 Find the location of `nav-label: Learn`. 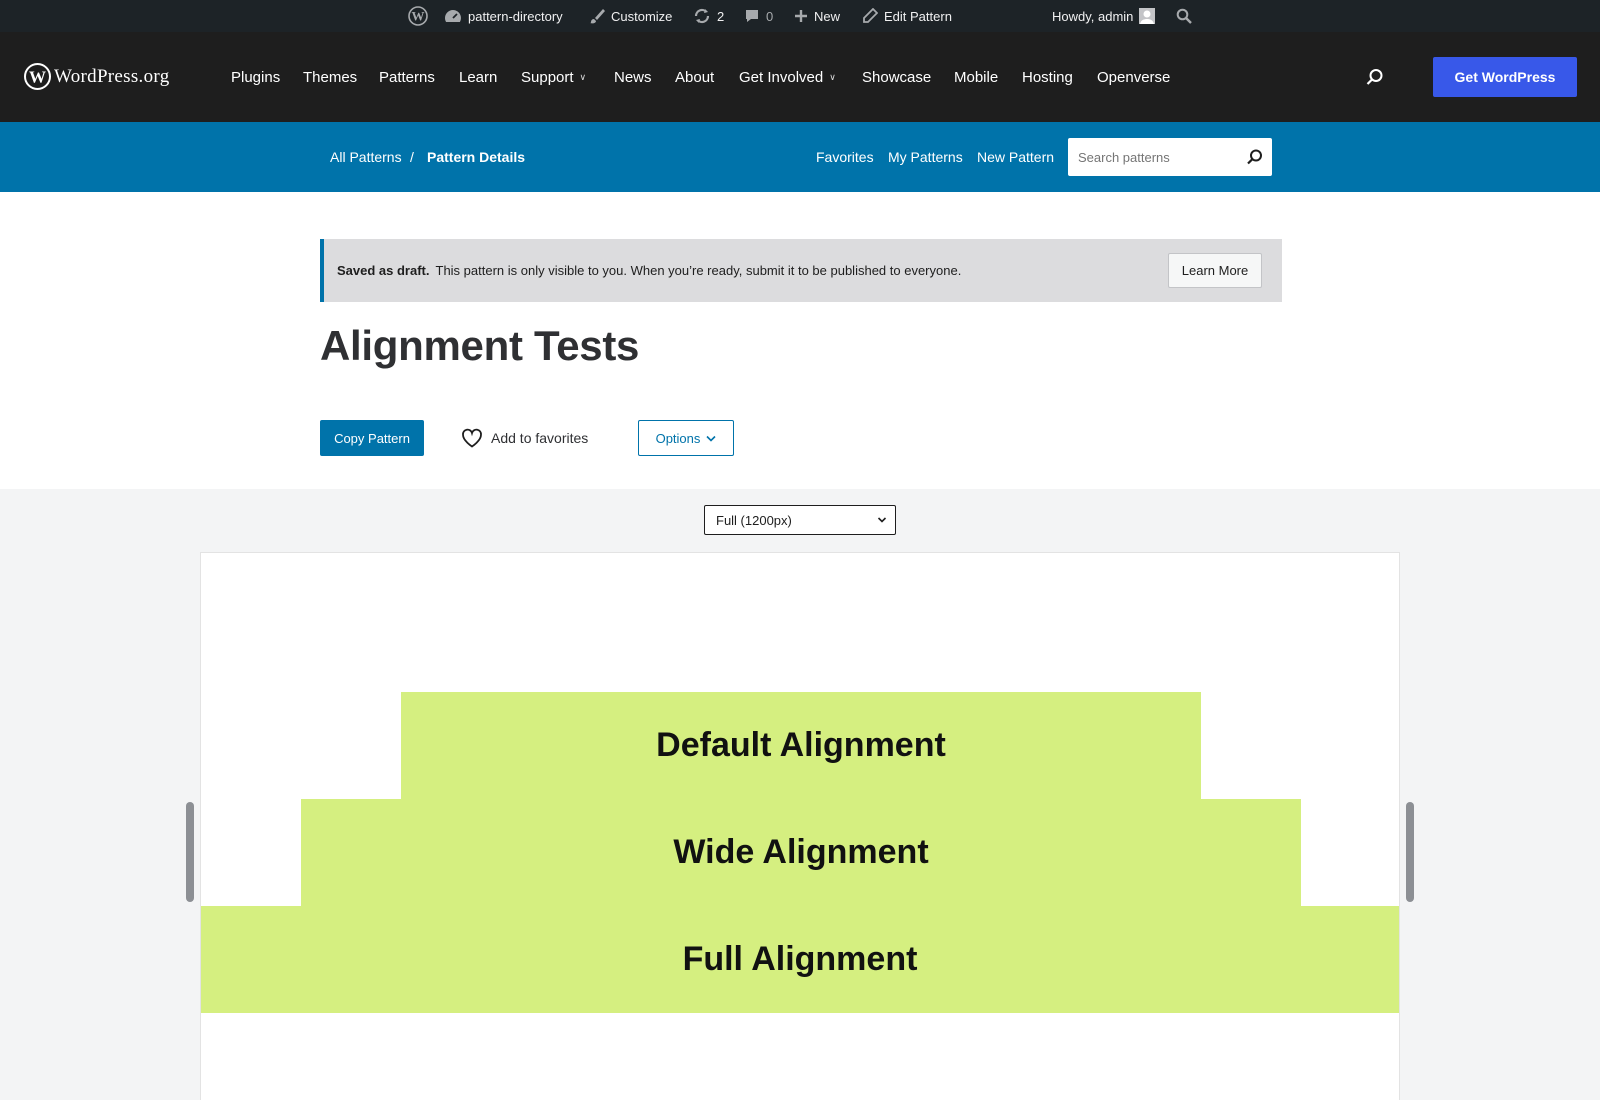

nav-label: Learn is located at coordinates (478, 77).